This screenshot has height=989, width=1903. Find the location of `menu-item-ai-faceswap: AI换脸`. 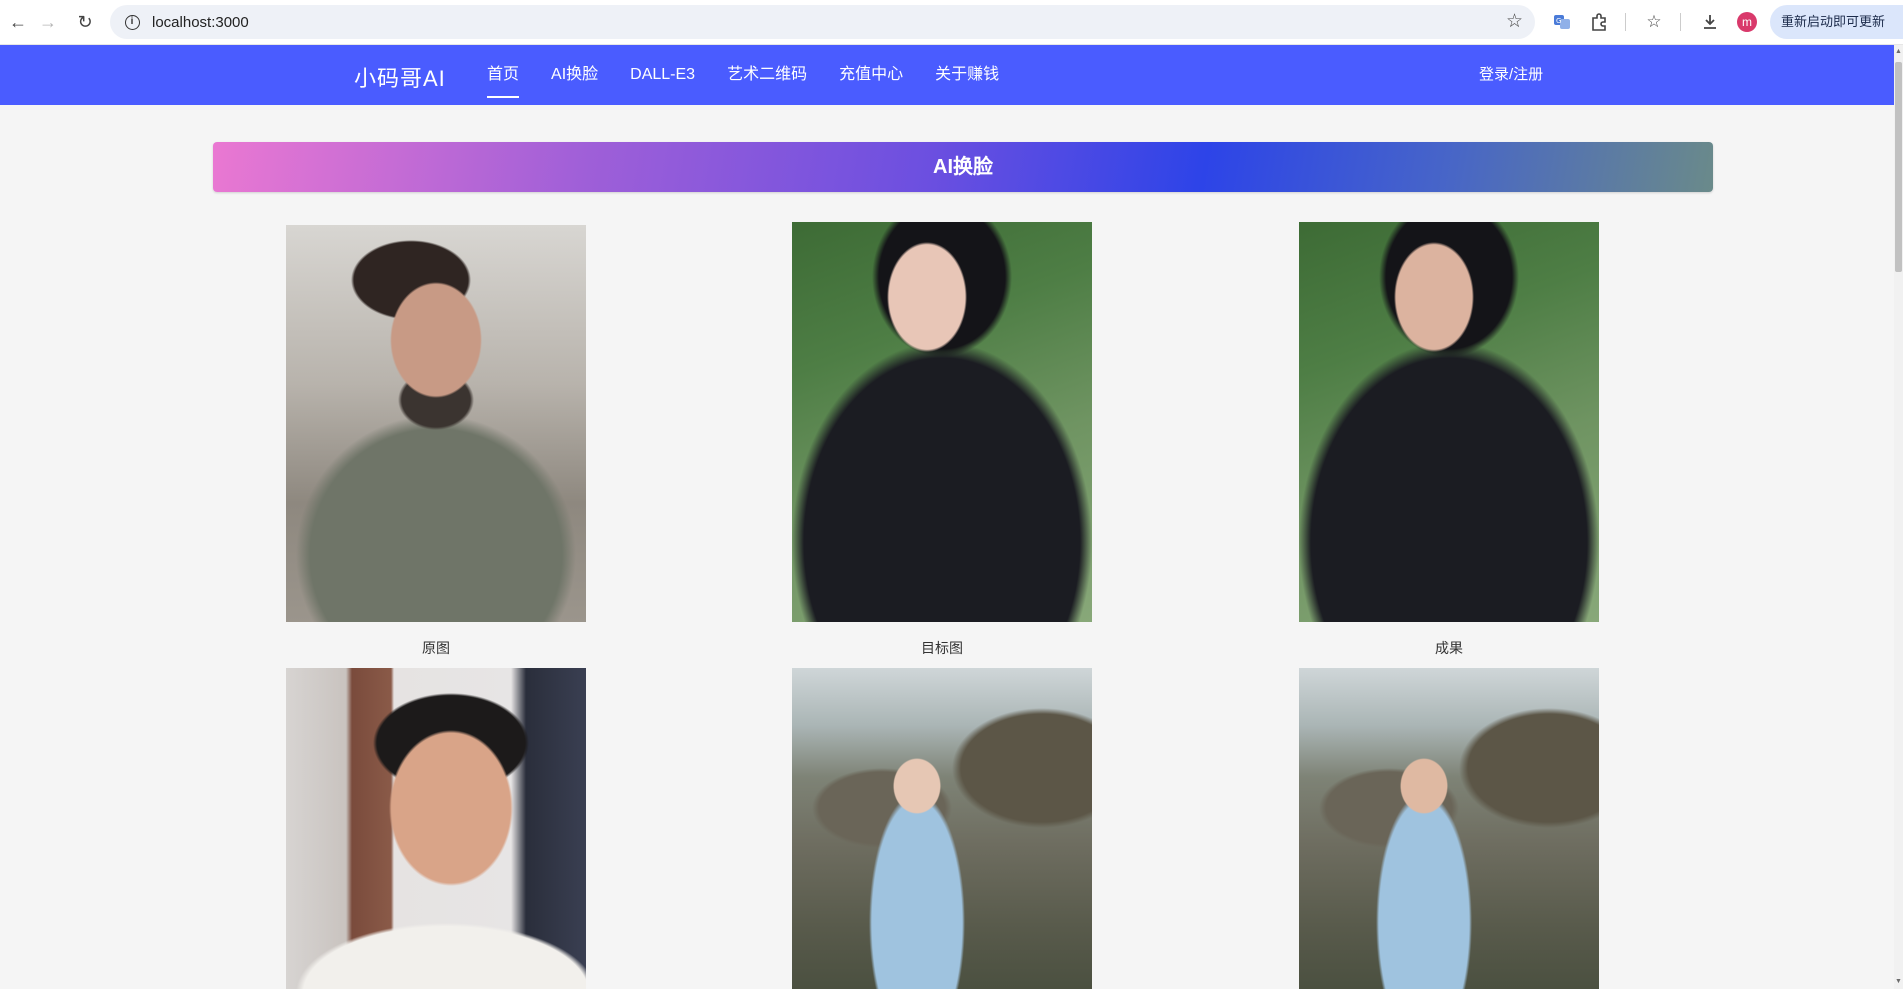

menu-item-ai-faceswap: AI换脸 is located at coordinates (574, 75).